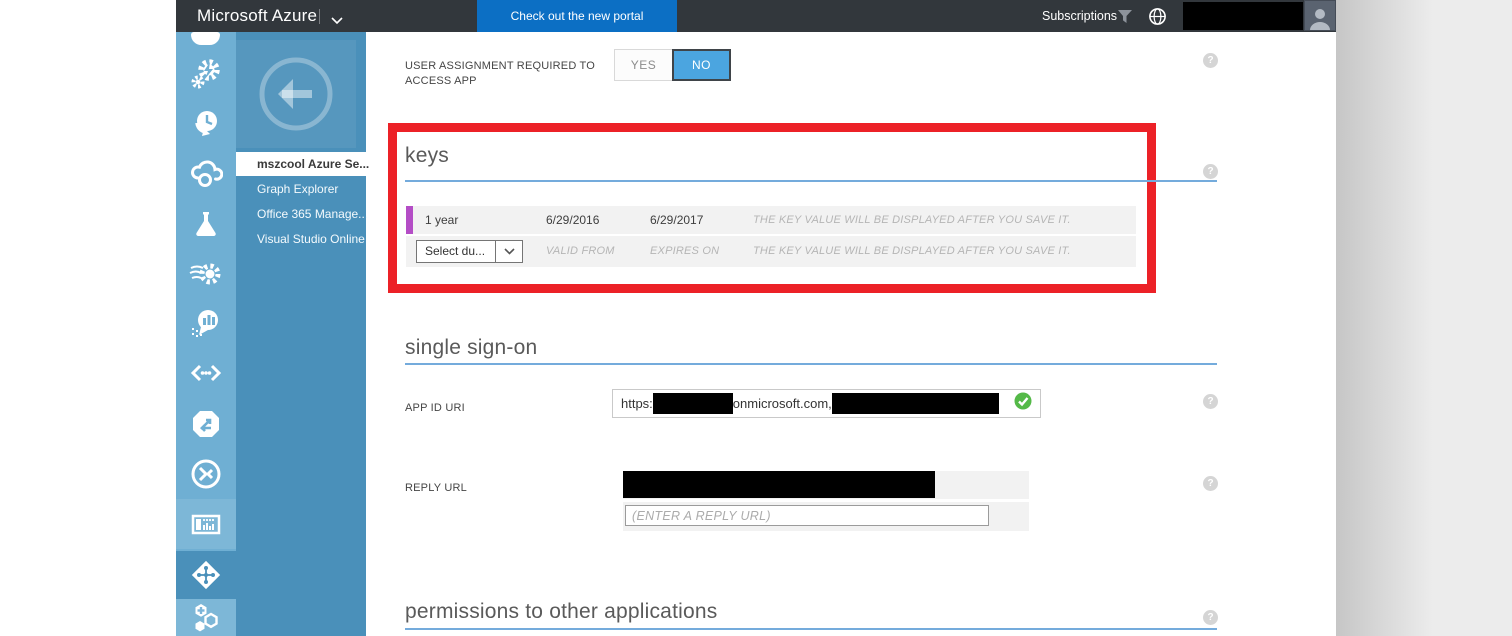  I want to click on redacted-account-name, so click(1243, 16).